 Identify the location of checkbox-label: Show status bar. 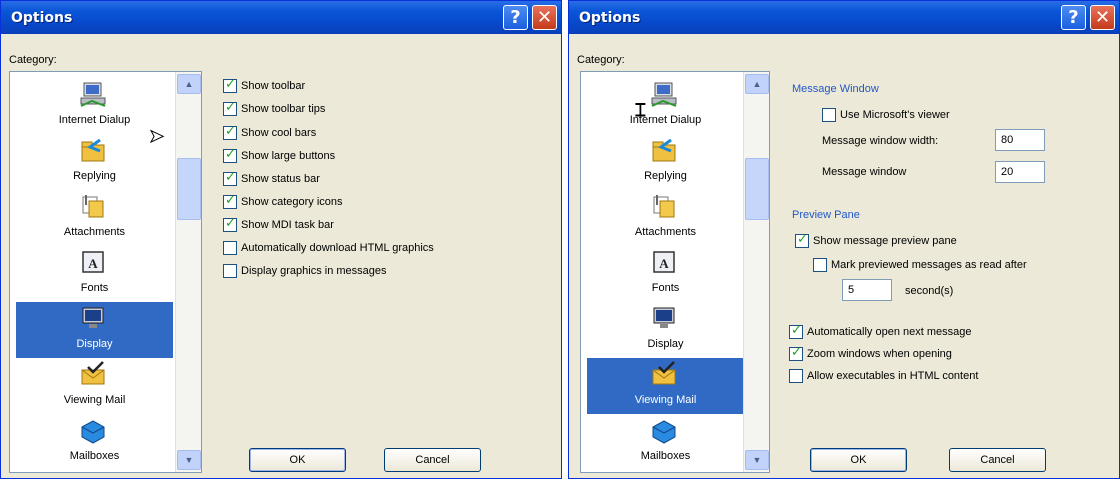
(280, 179).